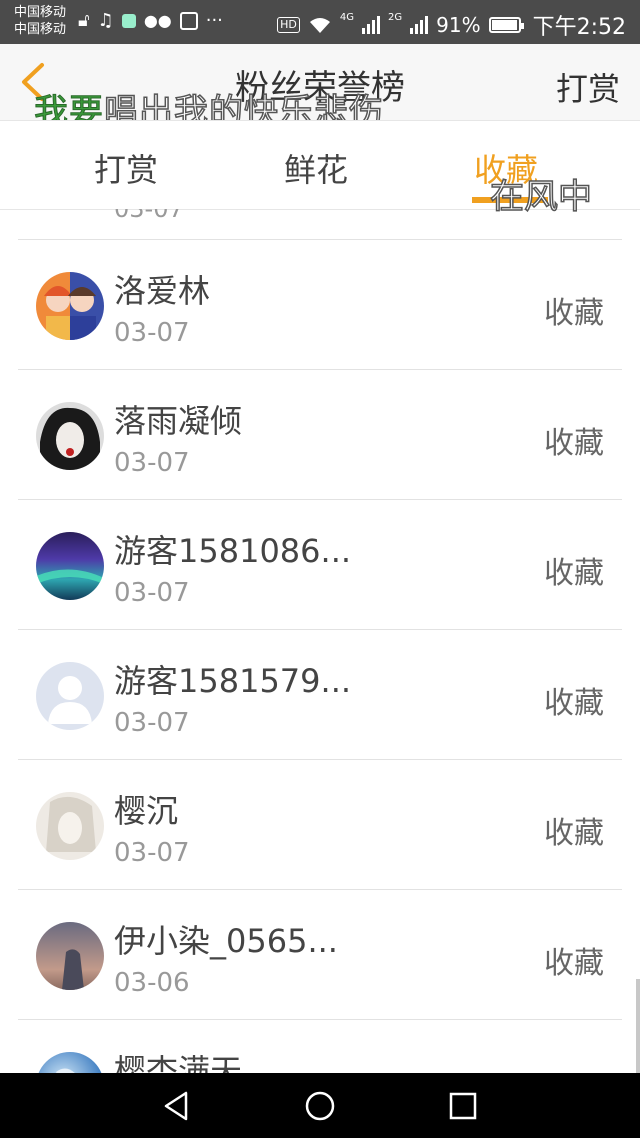 The image size is (640, 1138). Describe the element at coordinates (40, 29) in the screenshot. I see `carrier-2: 中国移动` at that location.